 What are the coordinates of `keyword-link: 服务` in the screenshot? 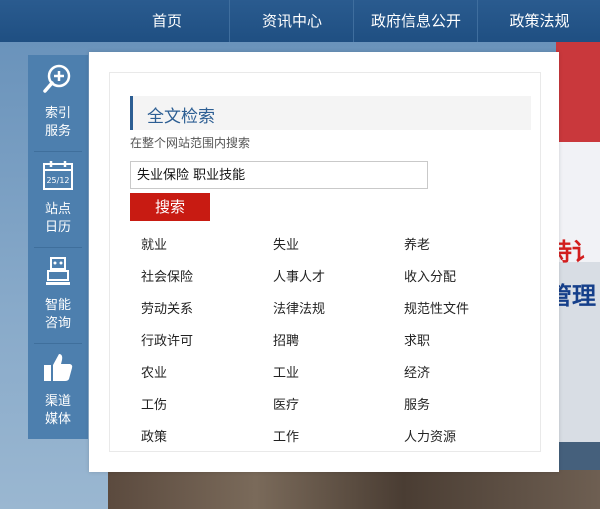 It's located at (417, 403).